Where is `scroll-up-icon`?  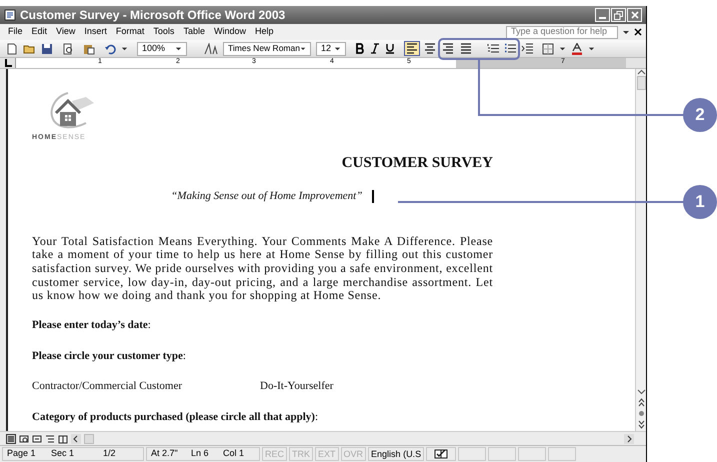
scroll-up-icon is located at coordinates (641, 72).